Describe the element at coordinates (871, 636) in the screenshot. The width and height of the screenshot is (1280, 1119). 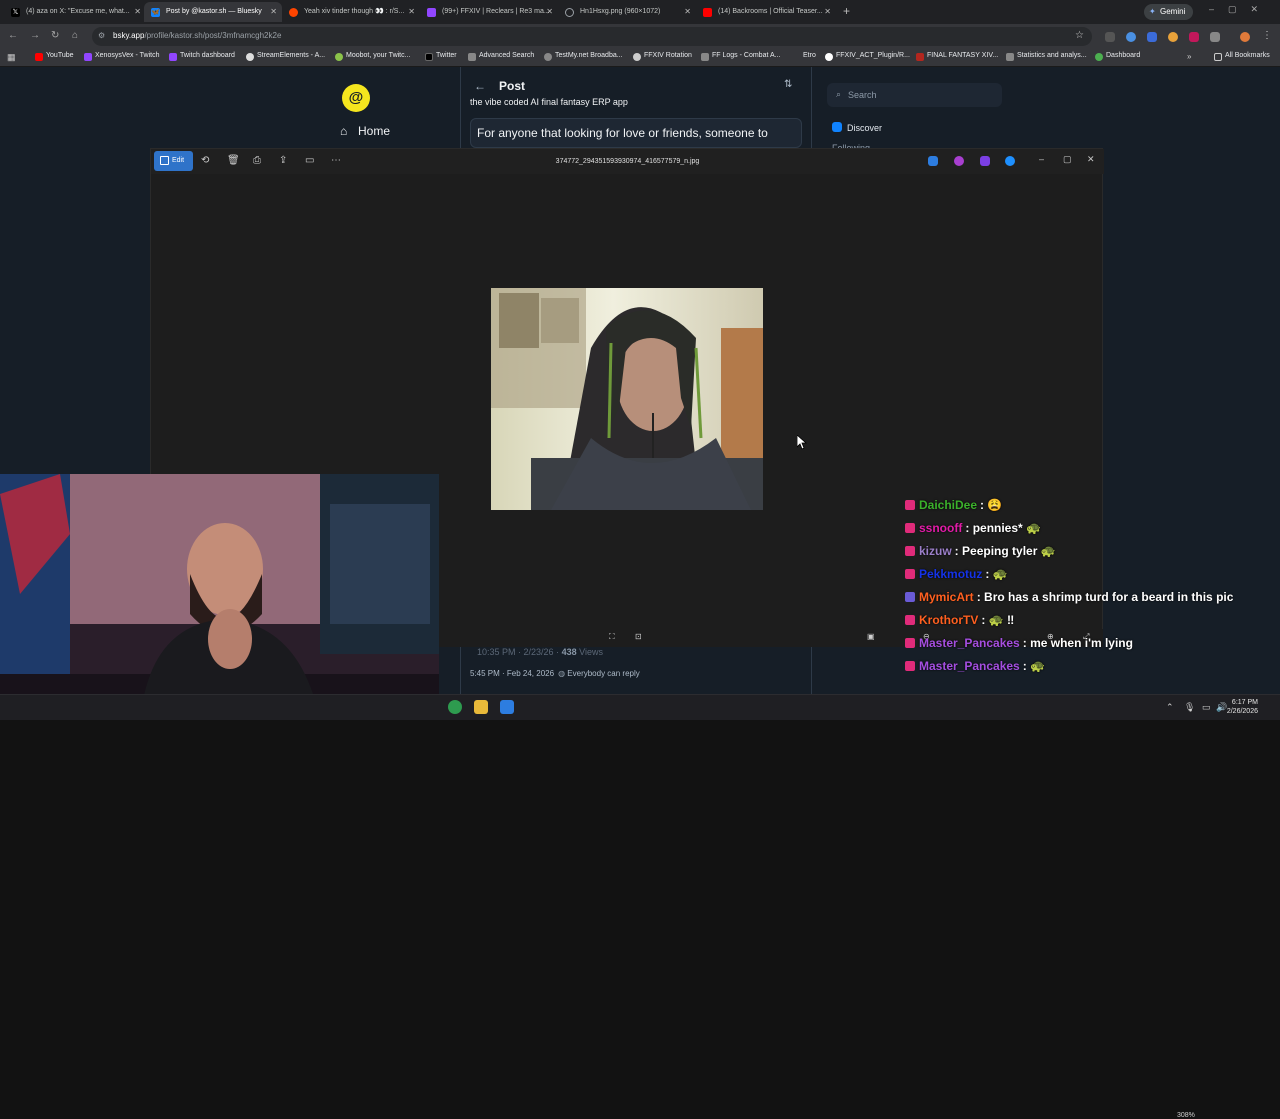
I see `fullscreen-view-icon: ▣` at that location.